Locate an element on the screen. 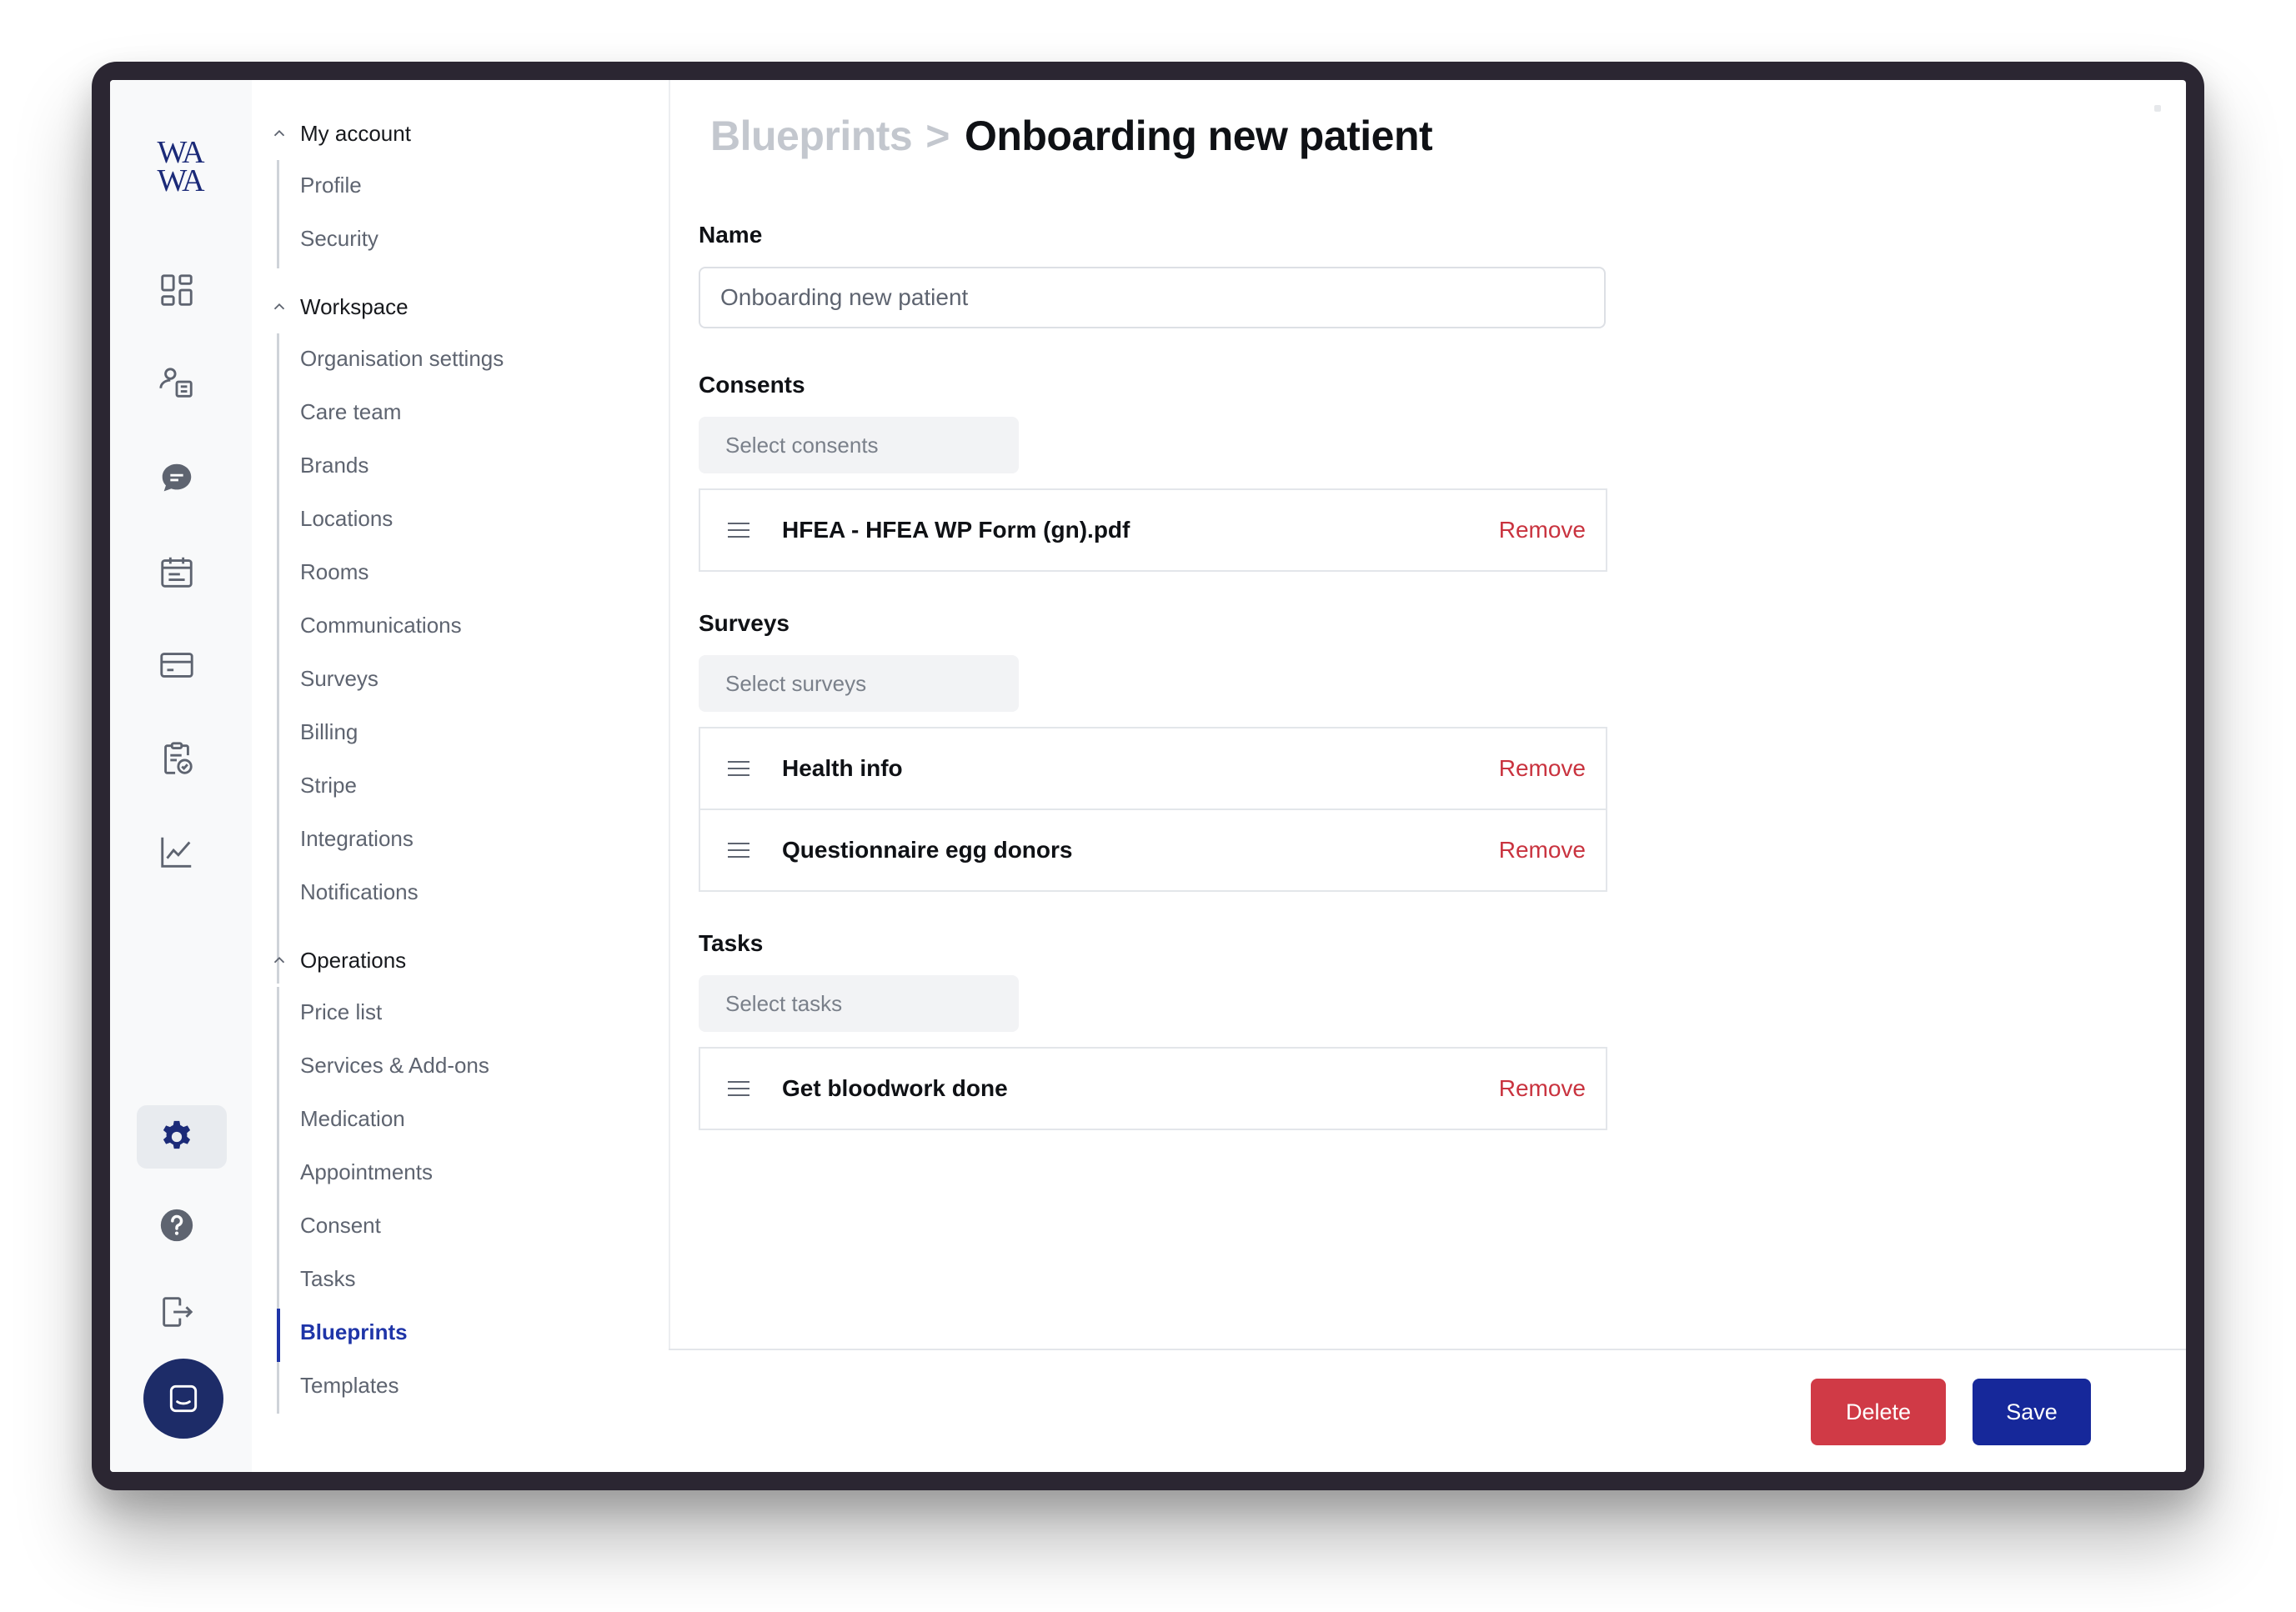  nav-item-appointments: Appointments is located at coordinates (366, 1172).